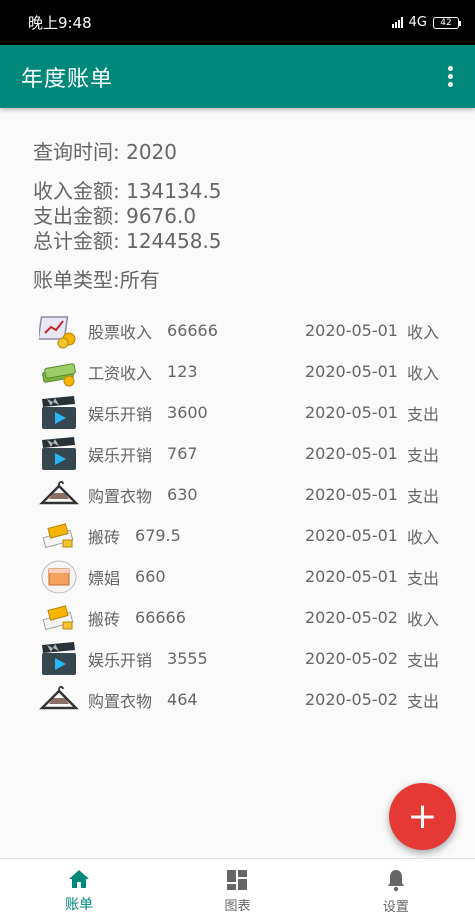  What do you see at coordinates (60, 23) in the screenshot?
I see `status-time: 晚上9:48` at bounding box center [60, 23].